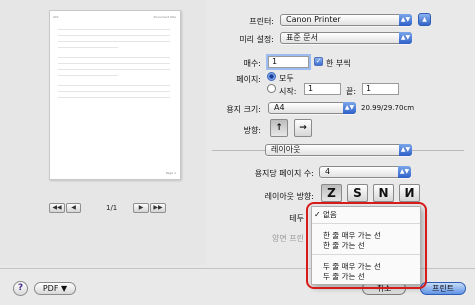  I want to click on presets-value: 표준 문서, so click(302, 37).